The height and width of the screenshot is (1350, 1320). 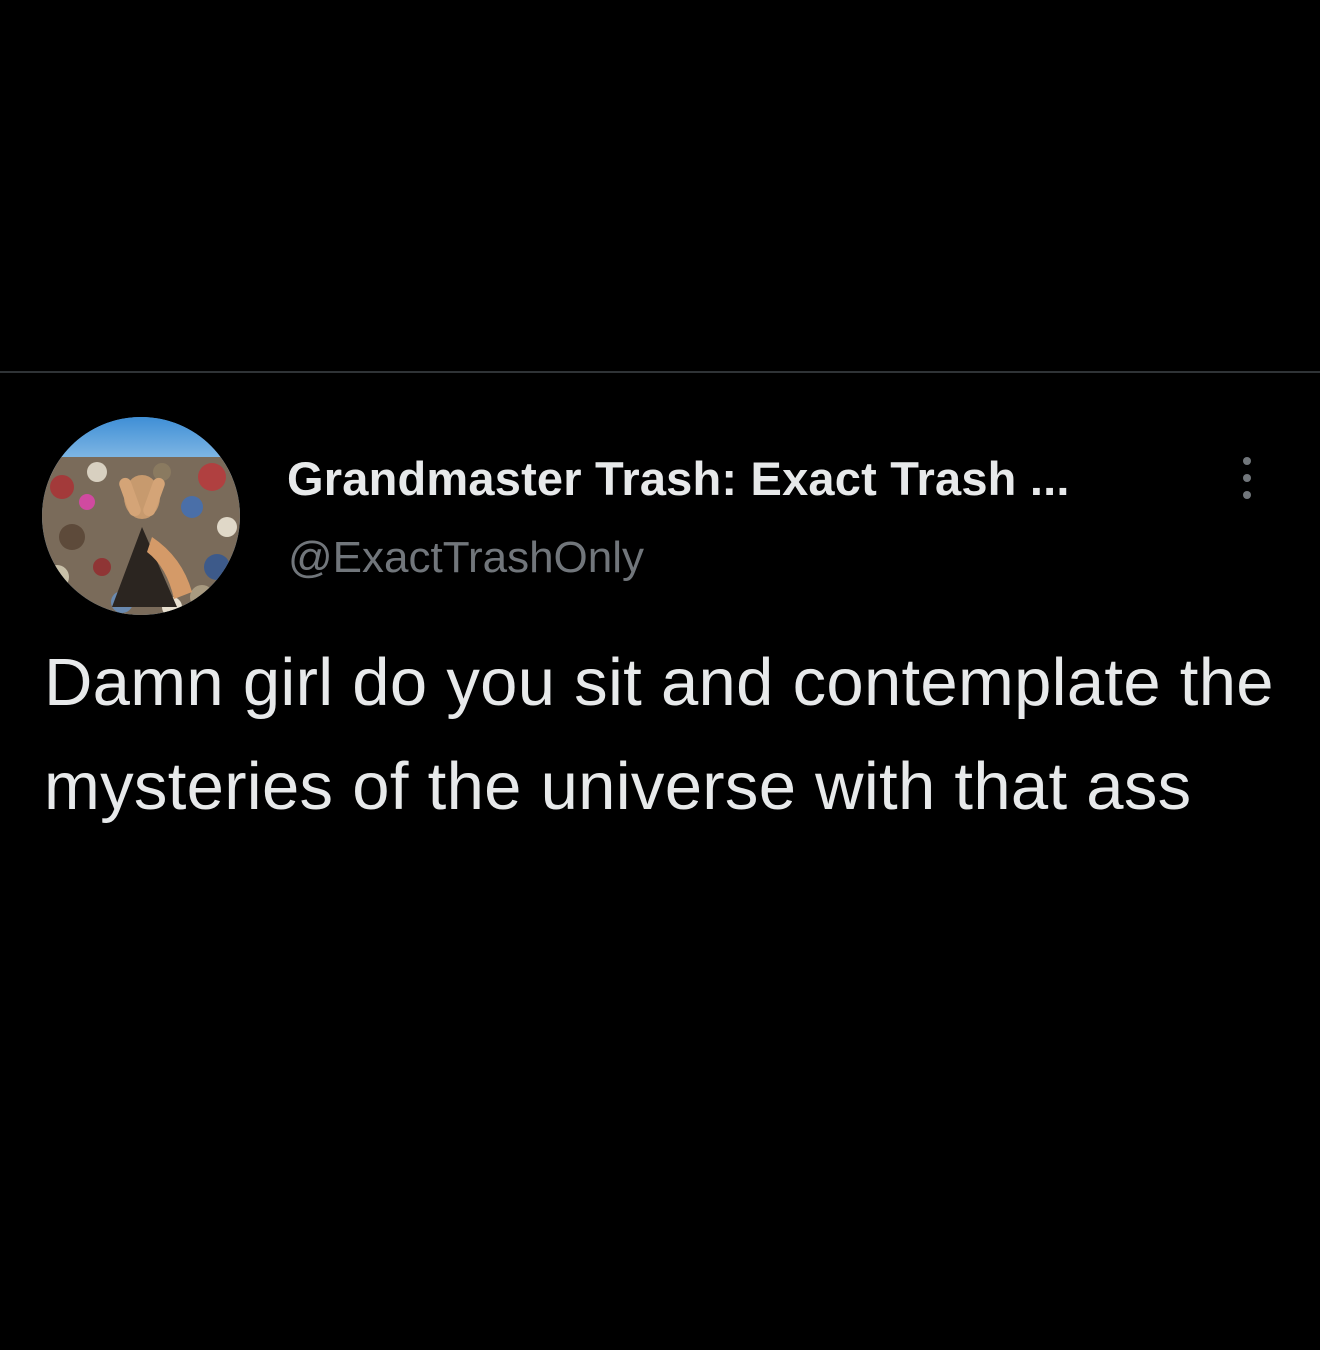 What do you see at coordinates (1247, 478) in the screenshot?
I see `more-vertical-icon` at bounding box center [1247, 478].